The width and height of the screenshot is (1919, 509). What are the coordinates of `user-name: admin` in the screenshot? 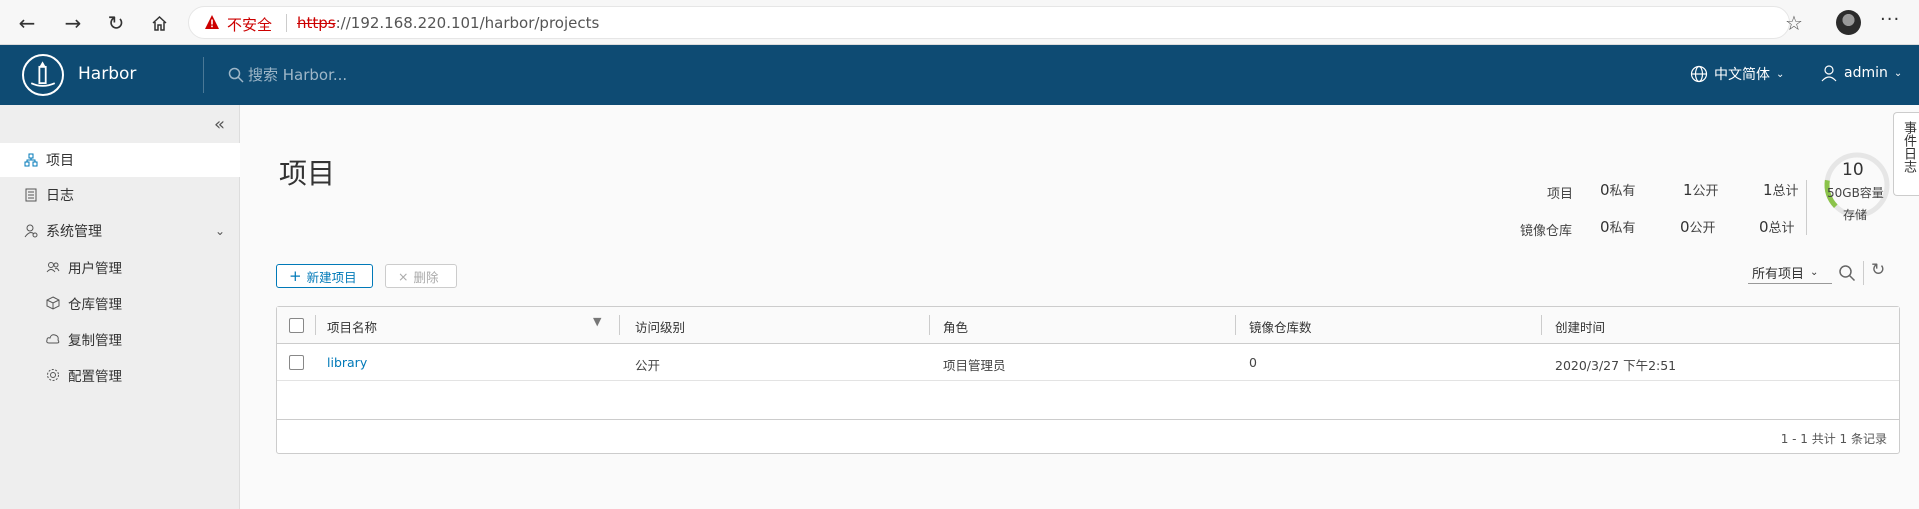 It's located at (1866, 73).